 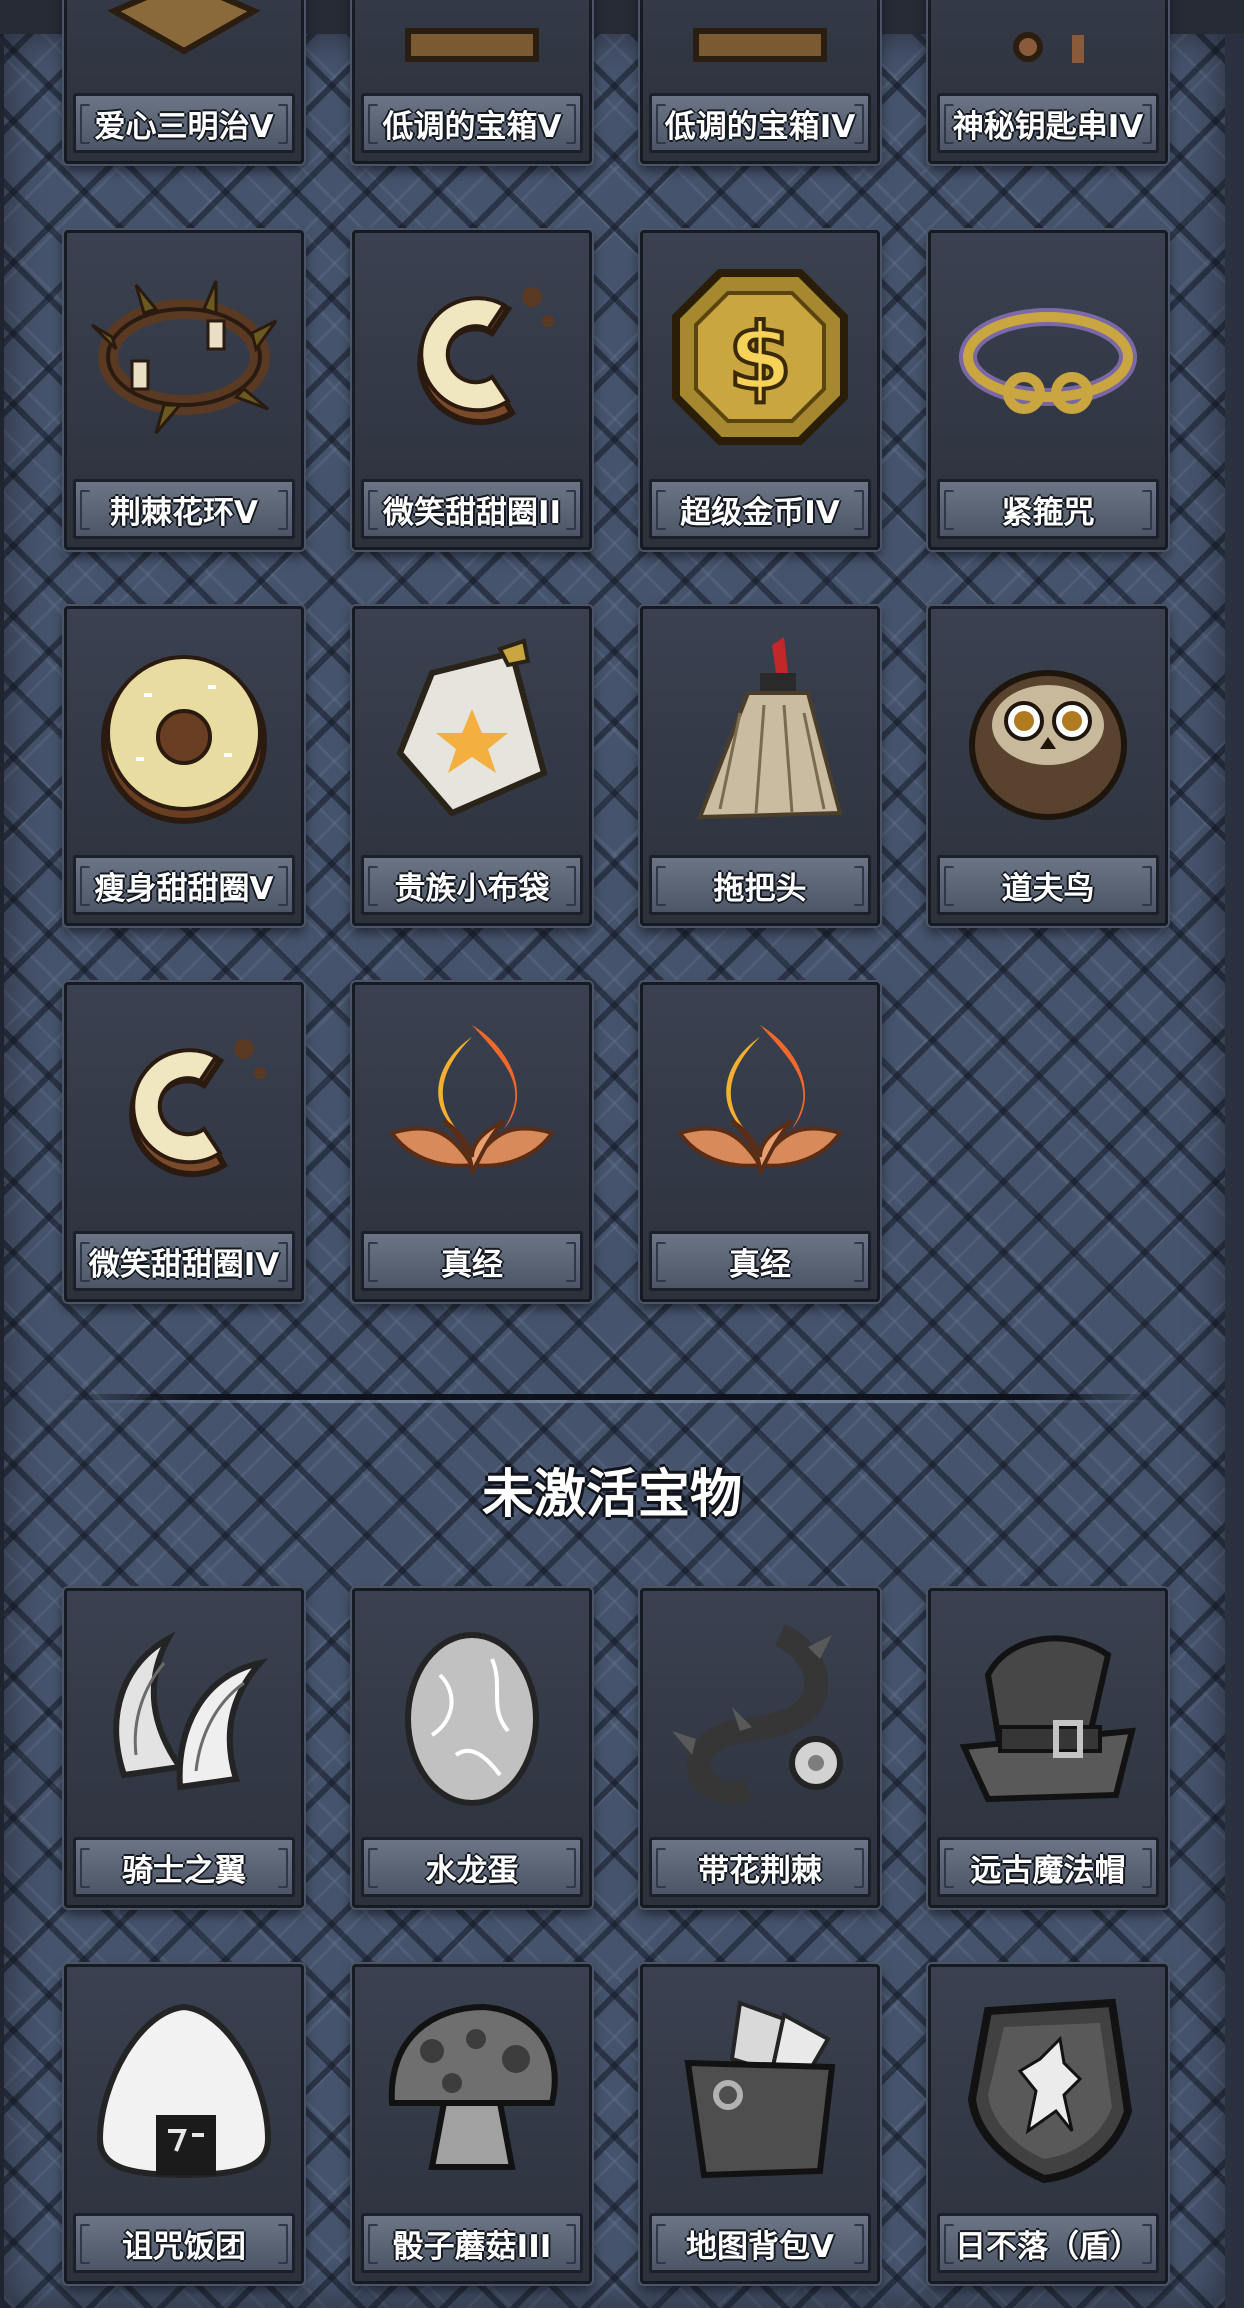 What do you see at coordinates (184, 2091) in the screenshot?
I see `rice-ball-icon` at bounding box center [184, 2091].